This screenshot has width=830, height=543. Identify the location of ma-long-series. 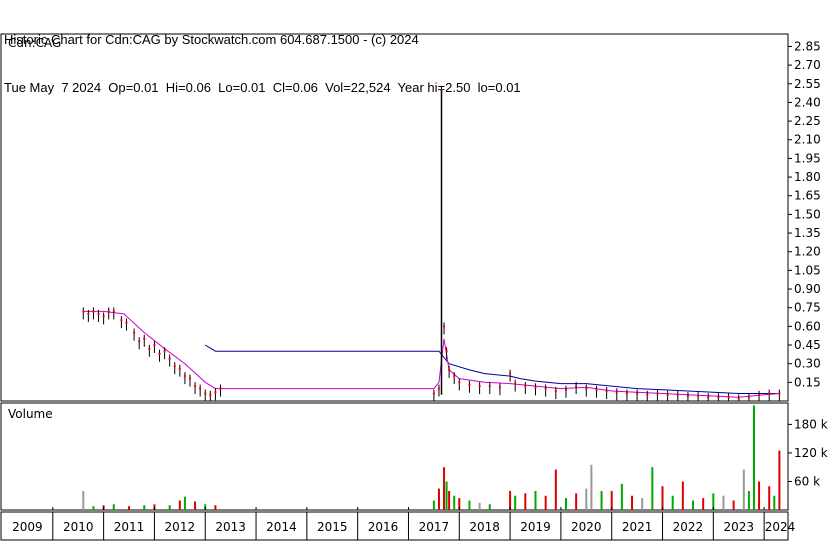
(492, 369).